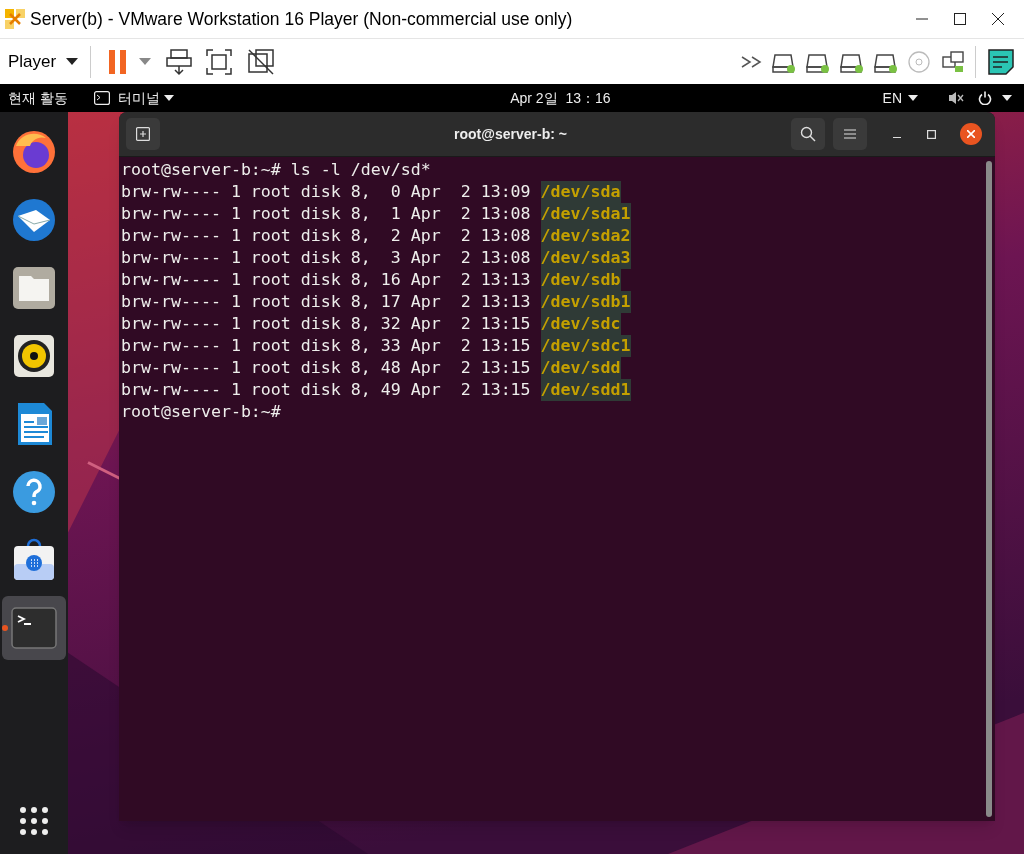 The height and width of the screenshot is (854, 1024). Describe the element at coordinates (34, 821) in the screenshot. I see `app-grid-icon` at that location.